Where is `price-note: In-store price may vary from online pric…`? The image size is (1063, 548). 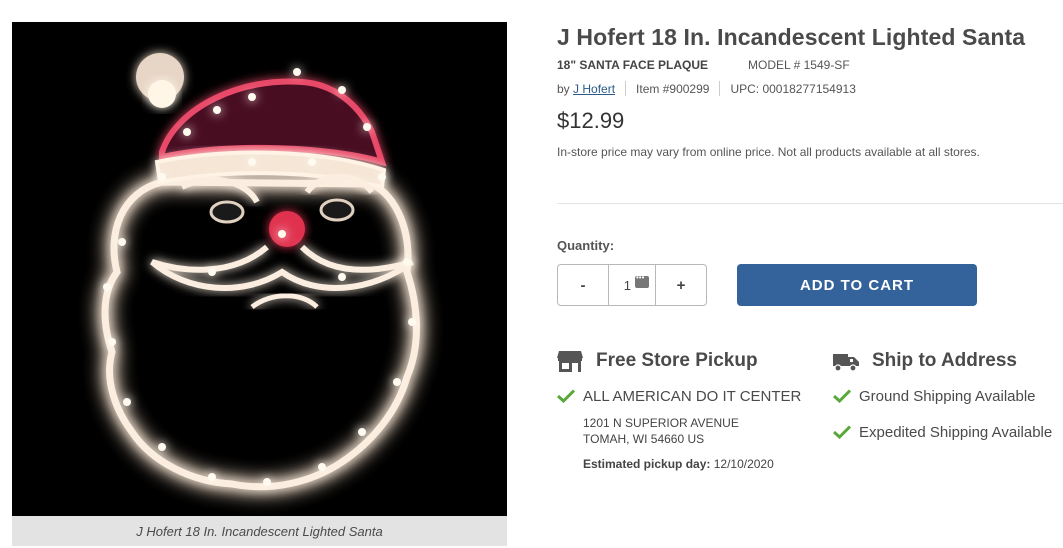
price-note: In-store price may vary from online pric… is located at coordinates (768, 152).